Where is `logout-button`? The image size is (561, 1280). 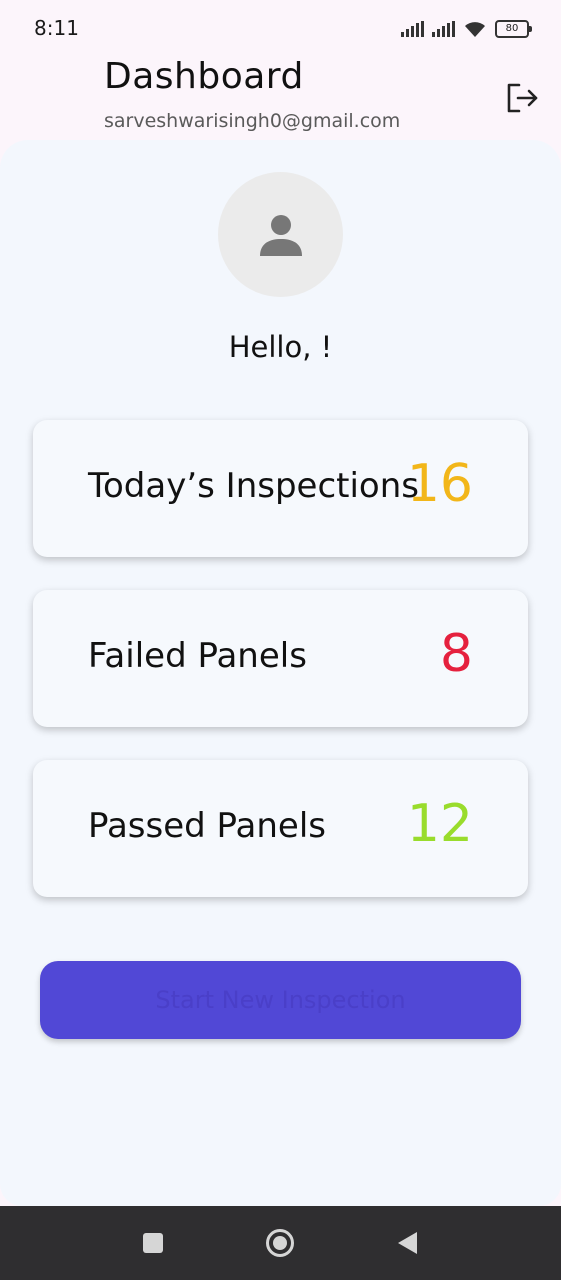
logout-button is located at coordinates (522, 98).